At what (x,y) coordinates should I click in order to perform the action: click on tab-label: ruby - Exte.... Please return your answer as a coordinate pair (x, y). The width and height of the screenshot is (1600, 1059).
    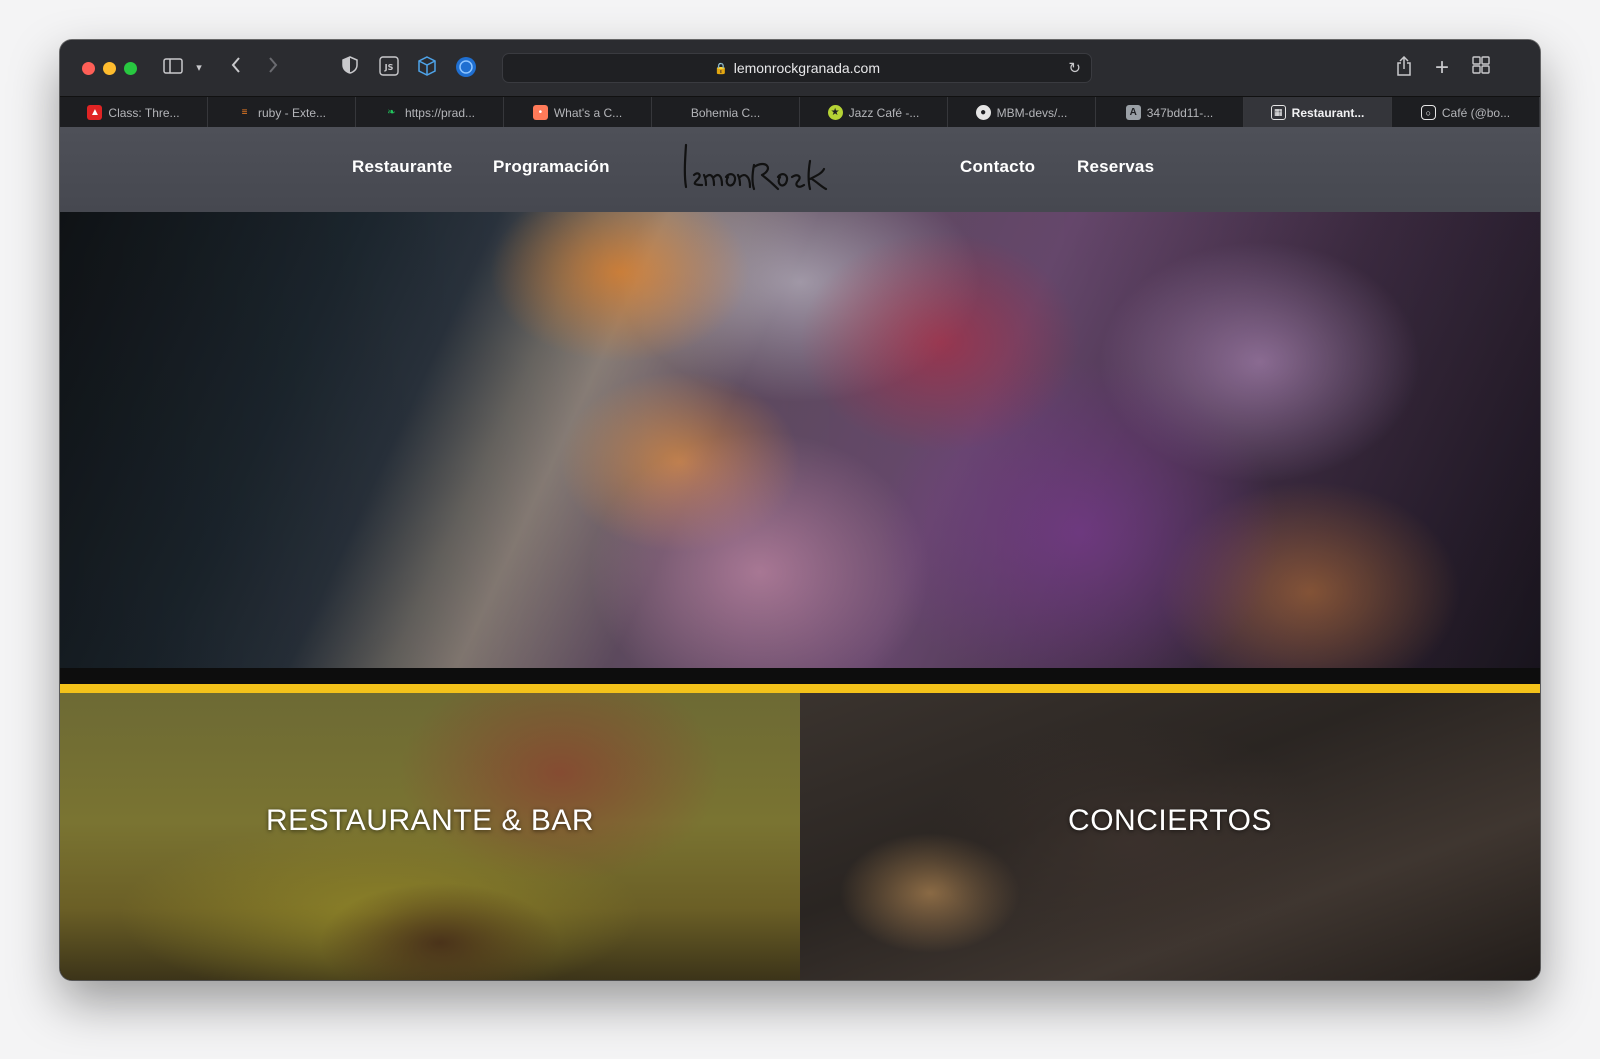
    Looking at the image, I should click on (292, 112).